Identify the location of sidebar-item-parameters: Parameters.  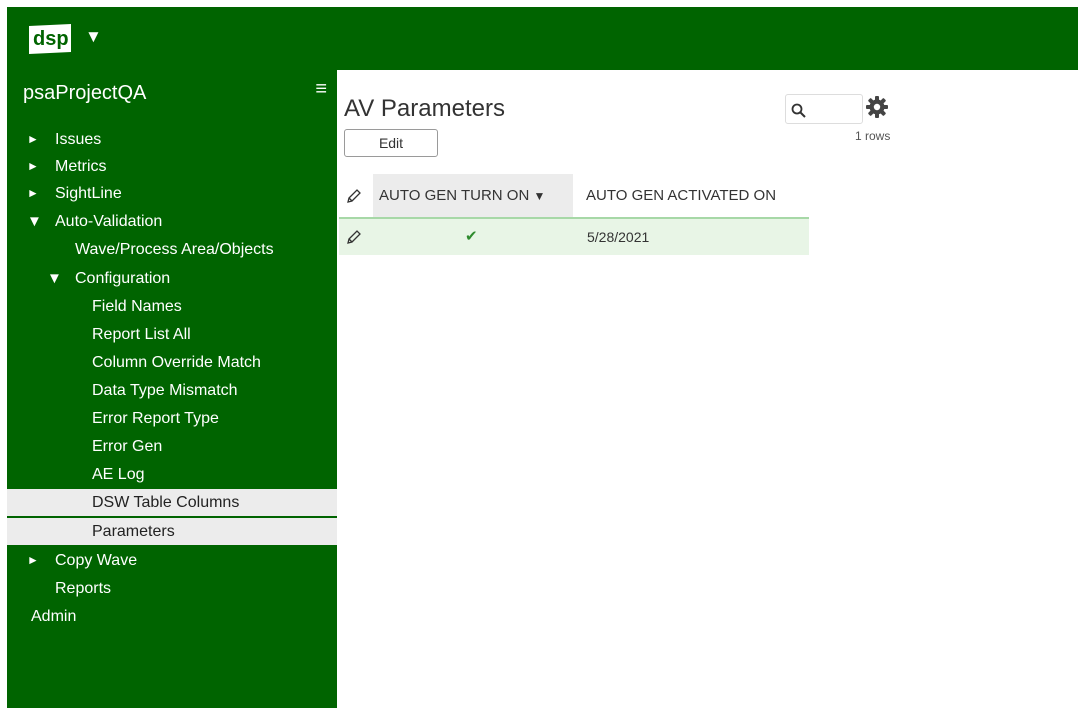
(172, 531).